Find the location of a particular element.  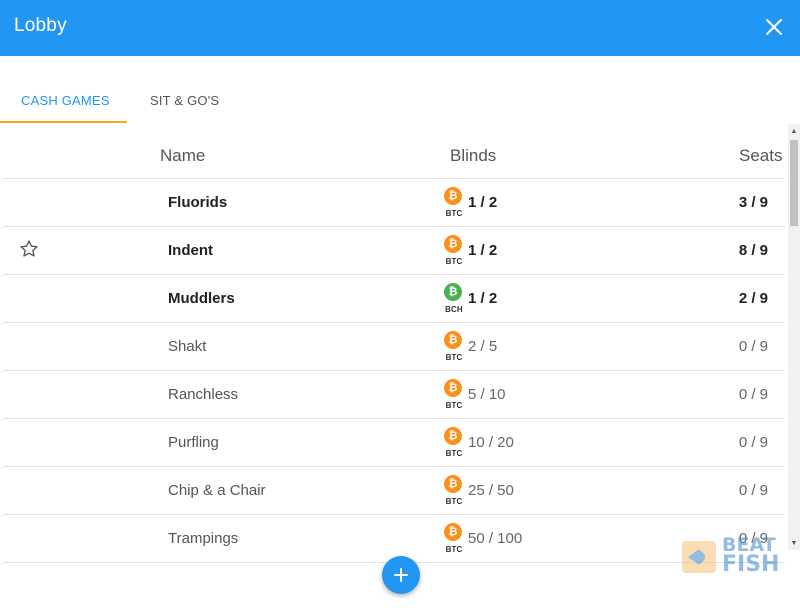

favorite-star-icon is located at coordinates (30, 250).